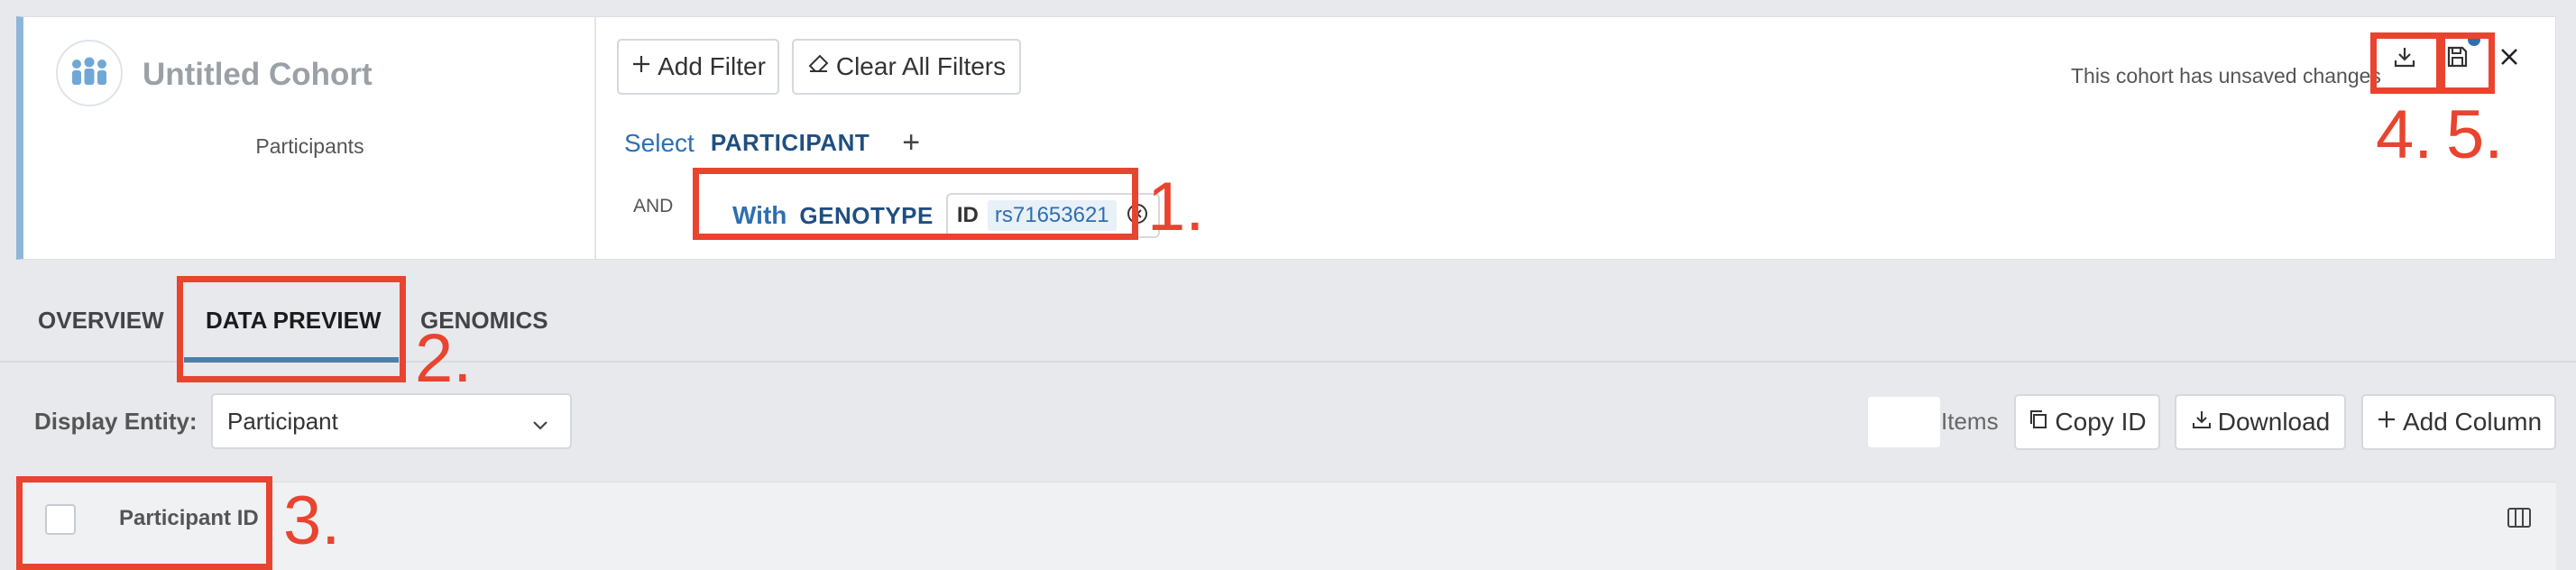 This screenshot has height=570, width=2576. Describe the element at coordinates (2202, 422) in the screenshot. I see `download-icon` at that location.